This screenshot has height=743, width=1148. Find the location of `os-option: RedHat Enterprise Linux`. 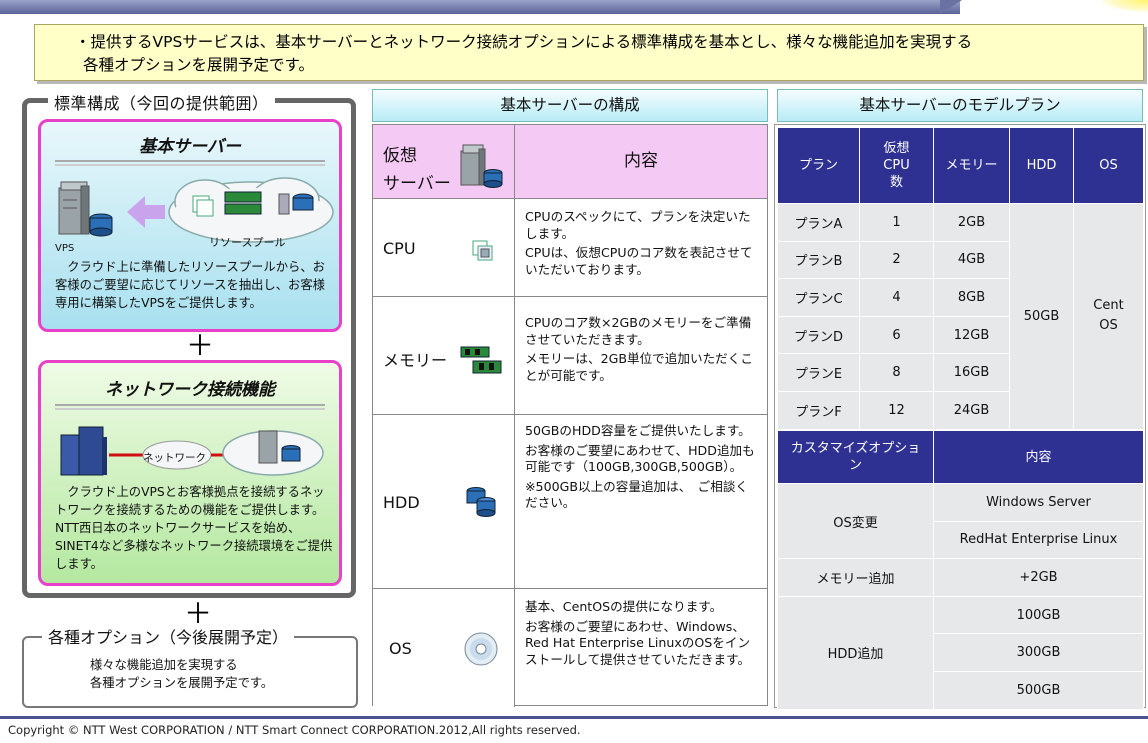

os-option: RedHat Enterprise Linux is located at coordinates (1038, 540).